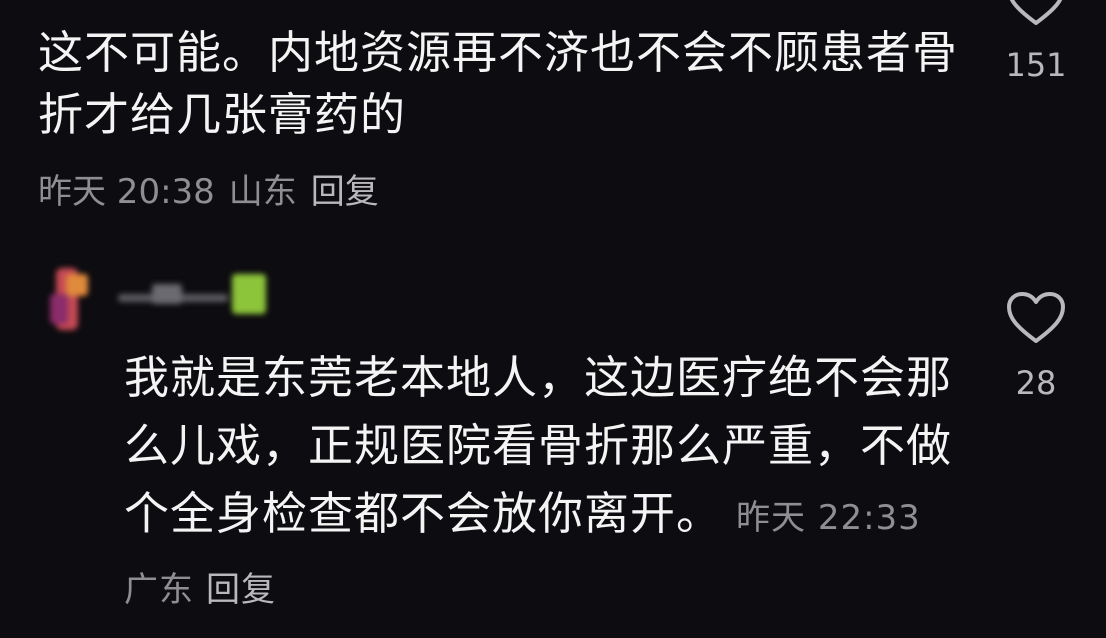  What do you see at coordinates (828, 518) in the screenshot?
I see `comment-time: 昨天 22:33` at bounding box center [828, 518].